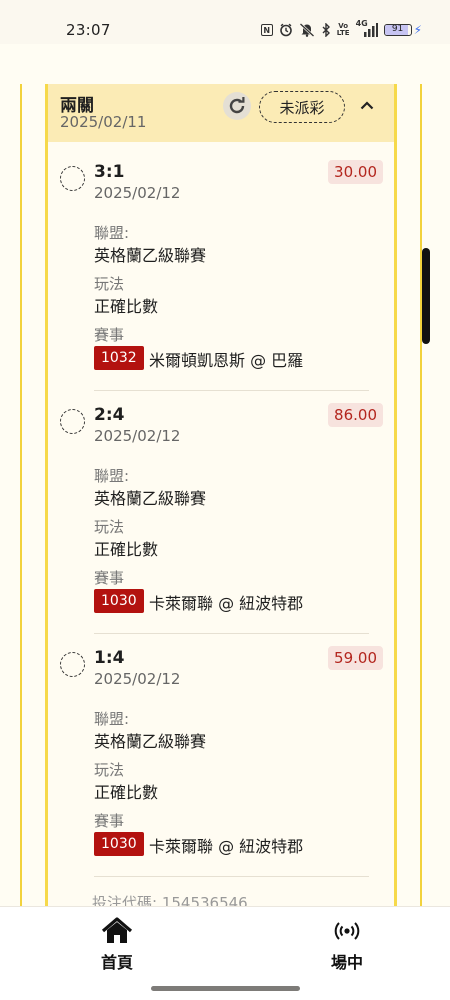 The height and width of the screenshot is (1000, 450). I want to click on network-type-label: 4G, so click(361, 23).